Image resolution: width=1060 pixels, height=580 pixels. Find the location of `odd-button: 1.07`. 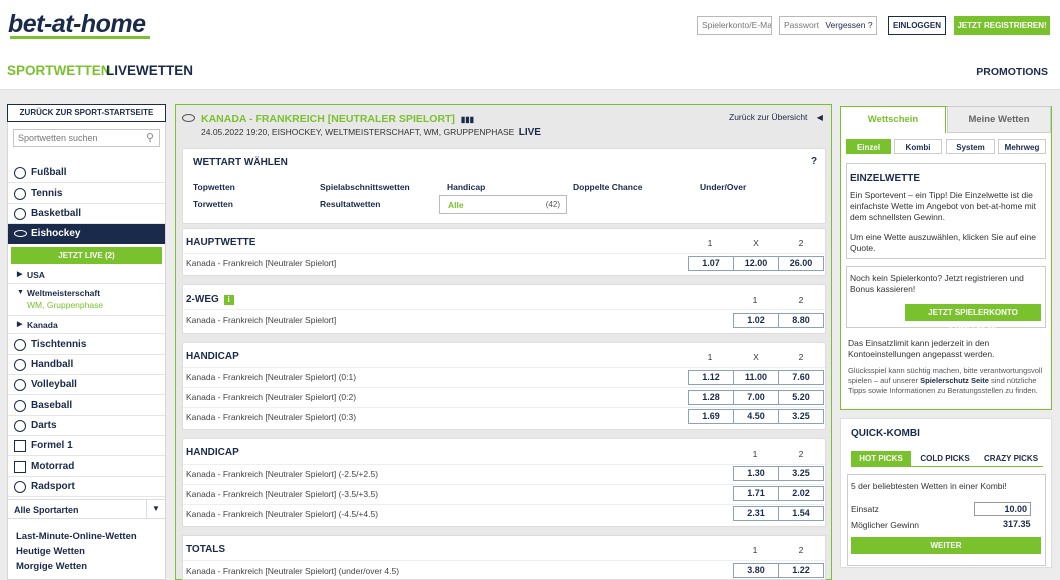

odd-button: 1.07 is located at coordinates (711, 263).